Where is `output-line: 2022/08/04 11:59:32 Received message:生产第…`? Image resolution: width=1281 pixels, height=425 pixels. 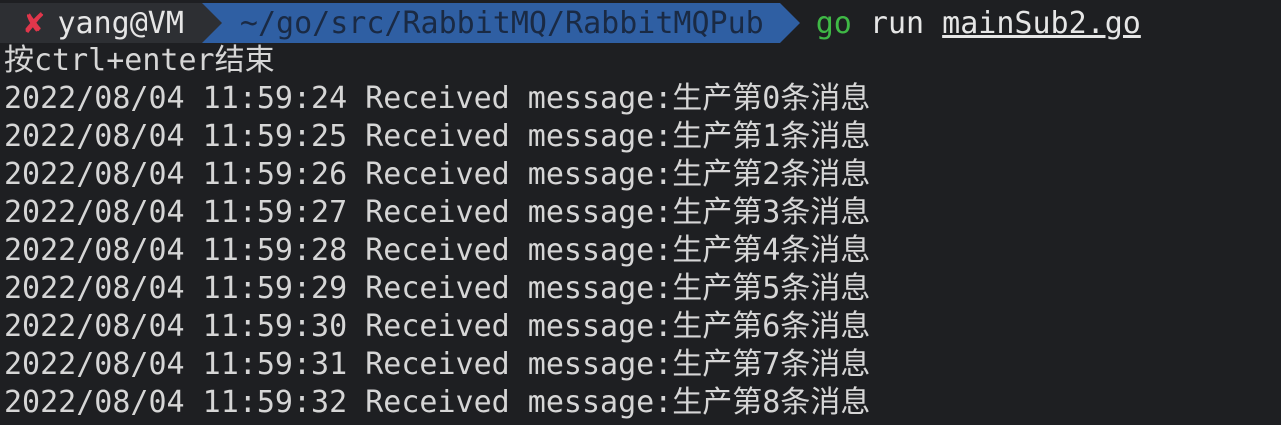
output-line: 2022/08/04 11:59:32 Received message:生产第… is located at coordinates (437, 402).